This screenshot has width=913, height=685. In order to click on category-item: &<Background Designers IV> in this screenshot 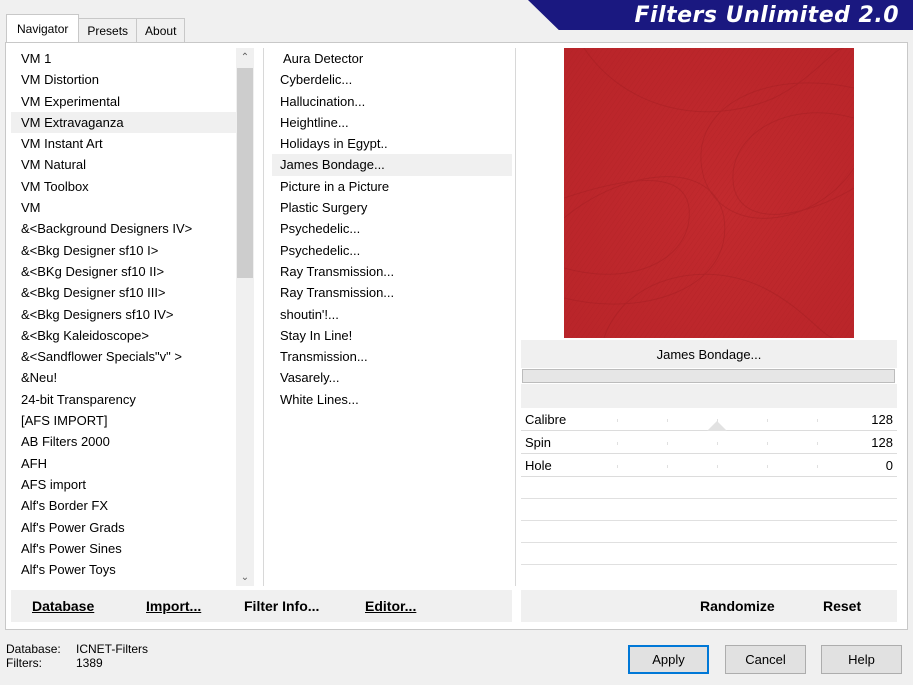, I will do `click(123, 228)`.